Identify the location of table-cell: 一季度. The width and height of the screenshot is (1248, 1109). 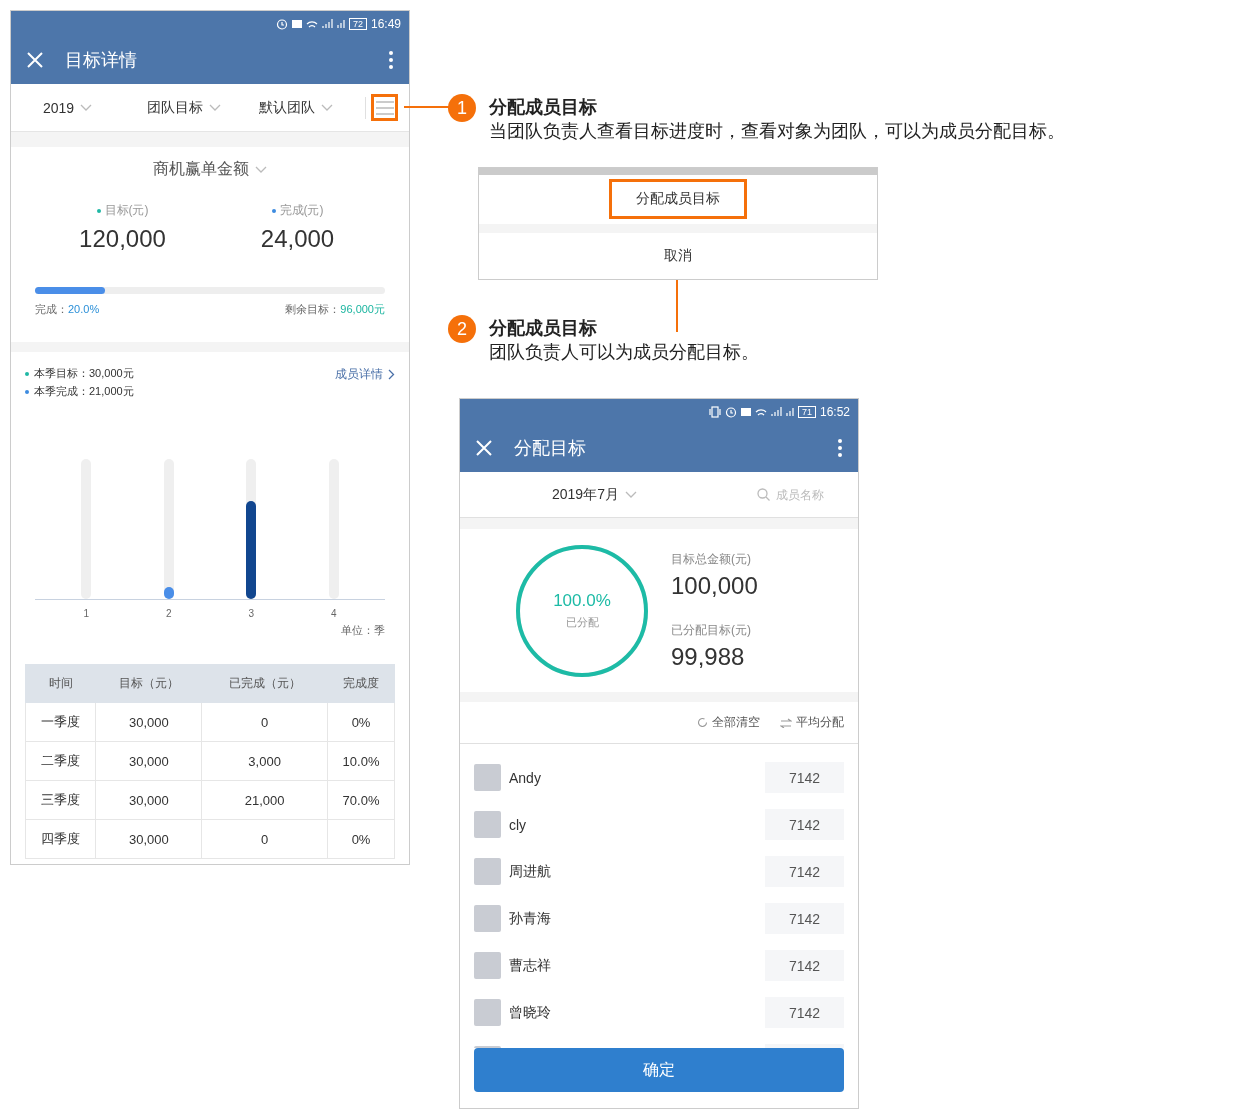
(60, 722).